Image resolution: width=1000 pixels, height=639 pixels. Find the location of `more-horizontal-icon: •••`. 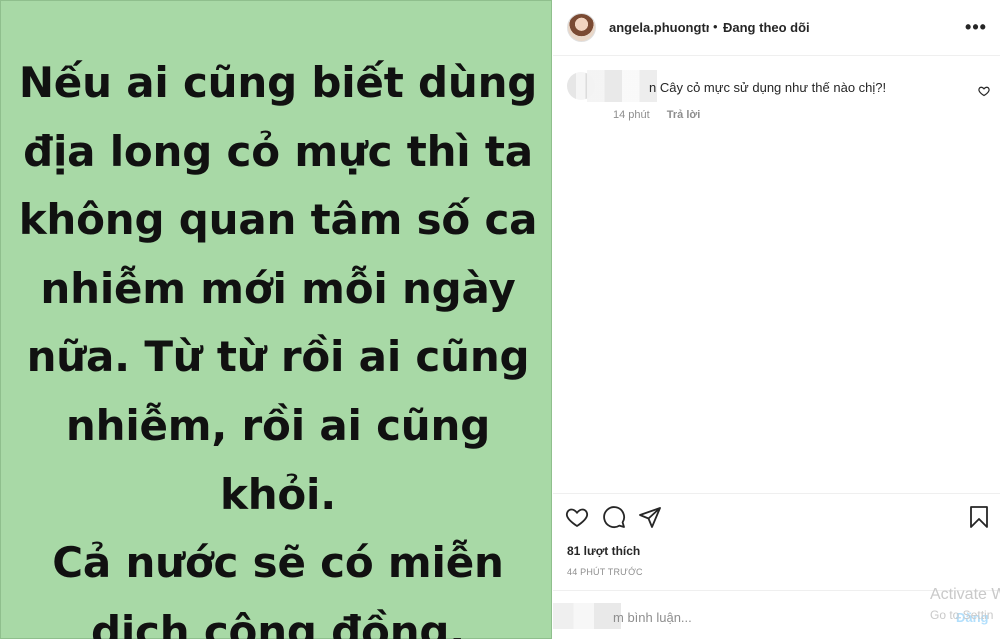

more-horizontal-icon: ••• is located at coordinates (976, 27).